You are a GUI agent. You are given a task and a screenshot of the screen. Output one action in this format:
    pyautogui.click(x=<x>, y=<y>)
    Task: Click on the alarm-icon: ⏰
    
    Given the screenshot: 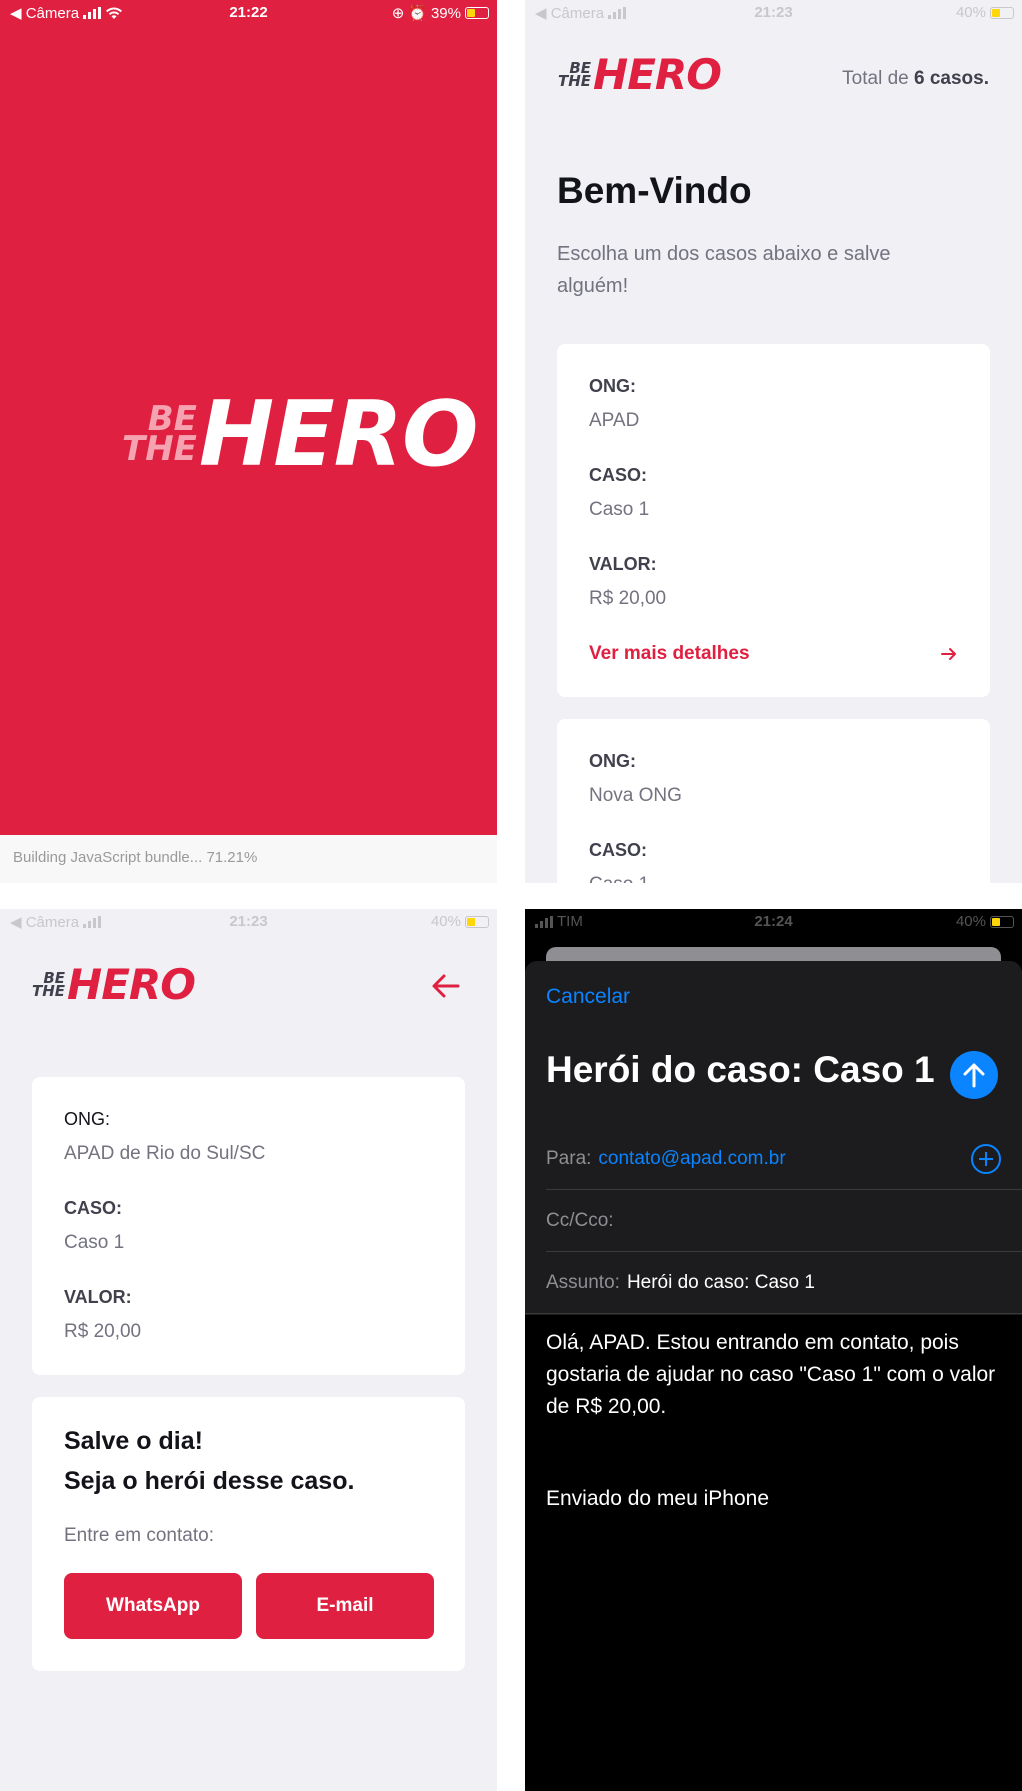 What is the action you would take?
    pyautogui.click(x=417, y=13)
    